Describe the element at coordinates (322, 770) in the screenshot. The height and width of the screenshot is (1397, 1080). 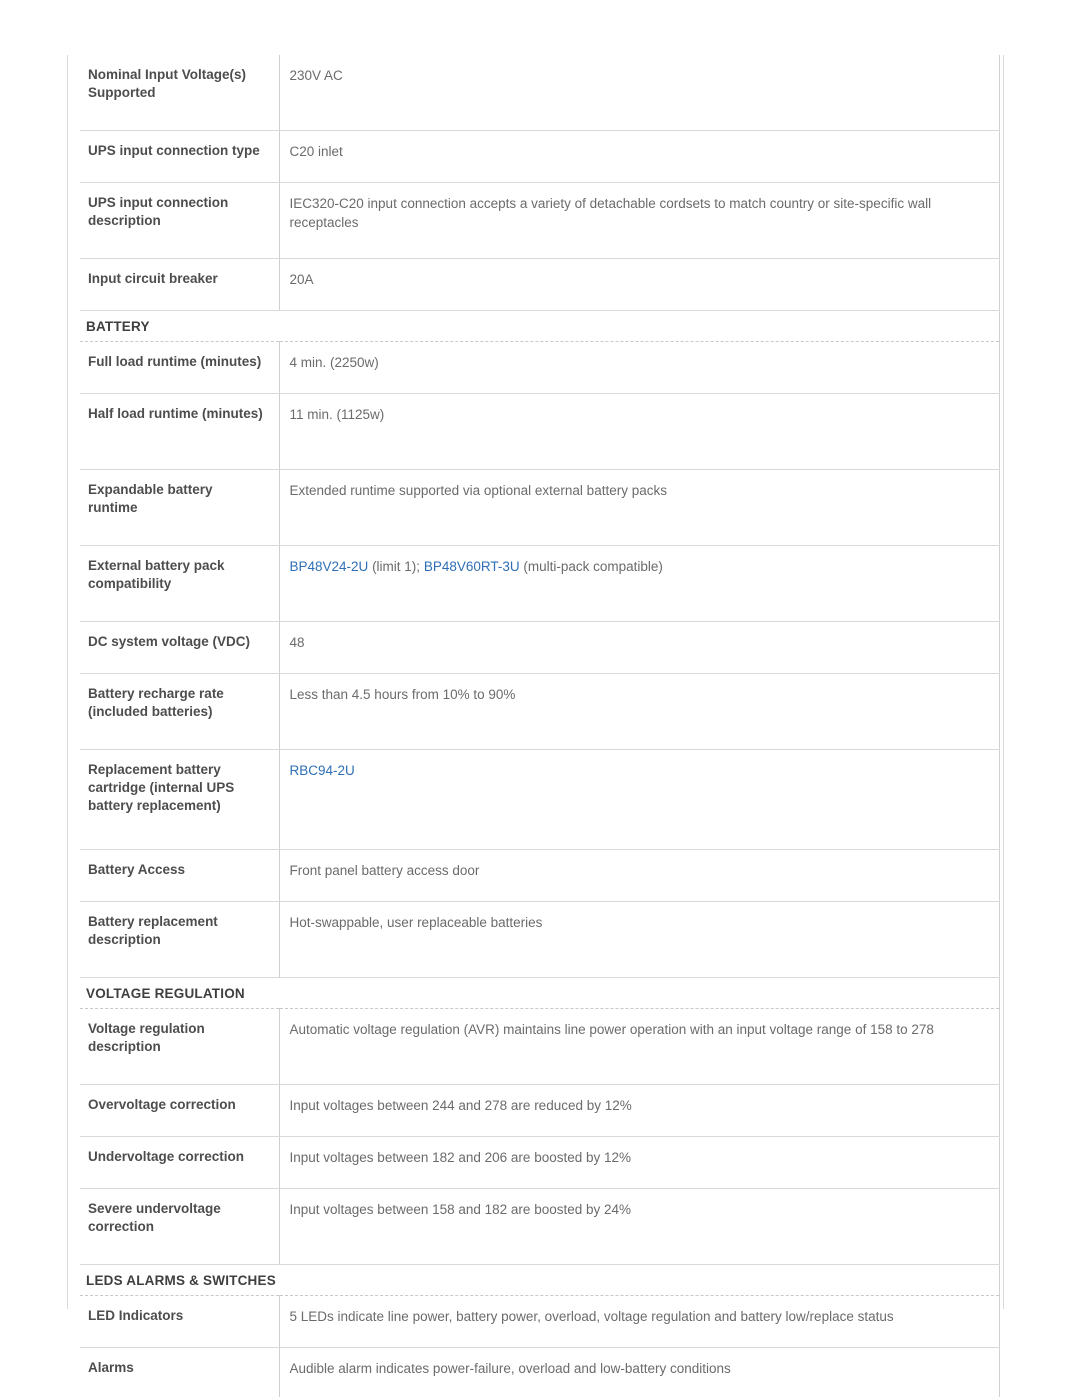
I see `spec-value-link: RBC94-2U` at that location.